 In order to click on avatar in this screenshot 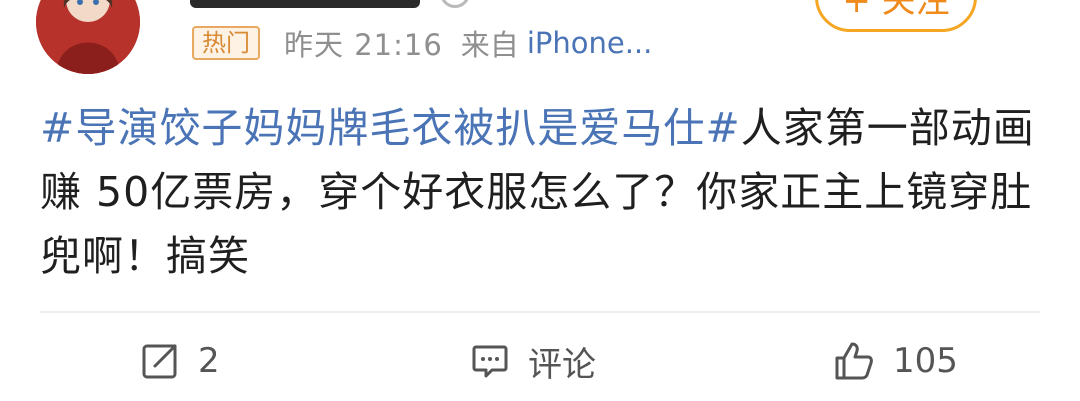, I will do `click(88, 37)`.